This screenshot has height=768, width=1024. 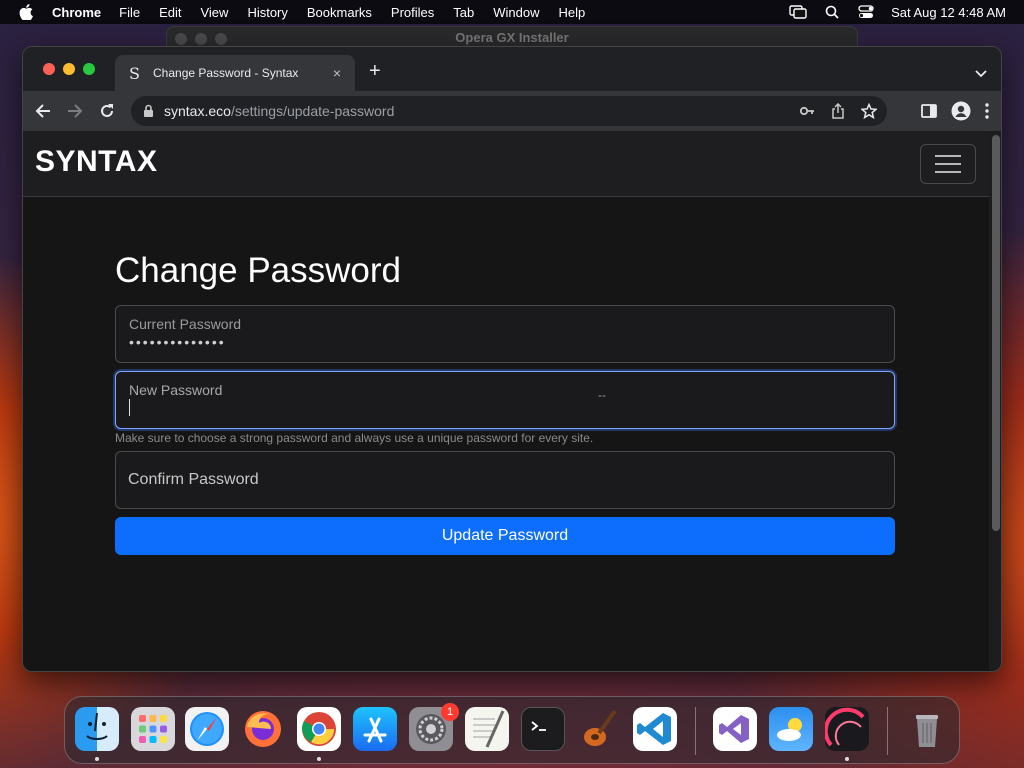 What do you see at coordinates (263, 729) in the screenshot?
I see `firefox-icon` at bounding box center [263, 729].